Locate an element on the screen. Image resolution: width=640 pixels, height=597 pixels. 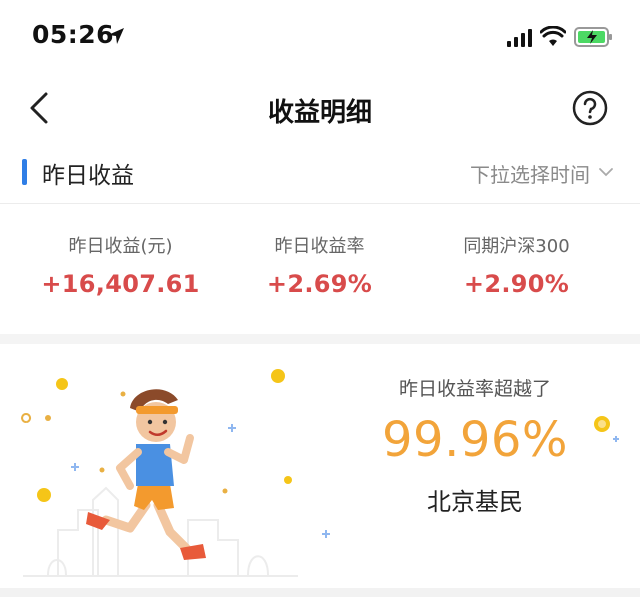
stat-label: 昨日收益率 is located at coordinates (319, 246).